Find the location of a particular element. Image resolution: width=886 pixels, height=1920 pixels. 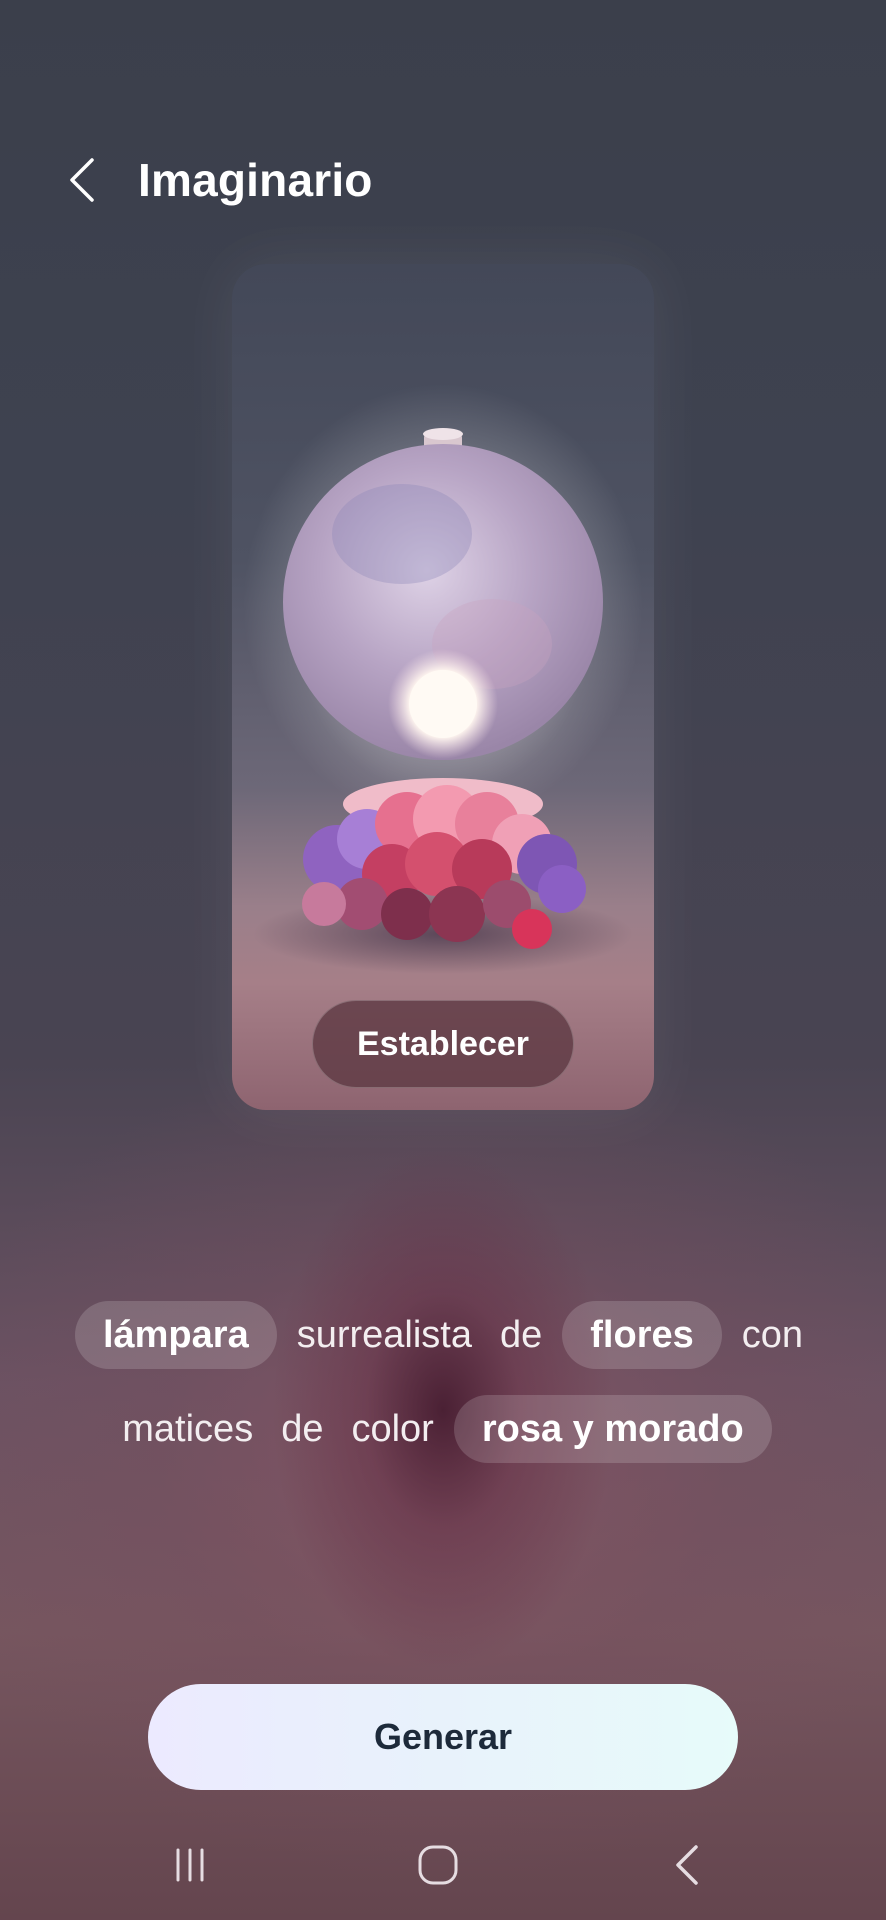

header: Imaginario is located at coordinates (216, 180).